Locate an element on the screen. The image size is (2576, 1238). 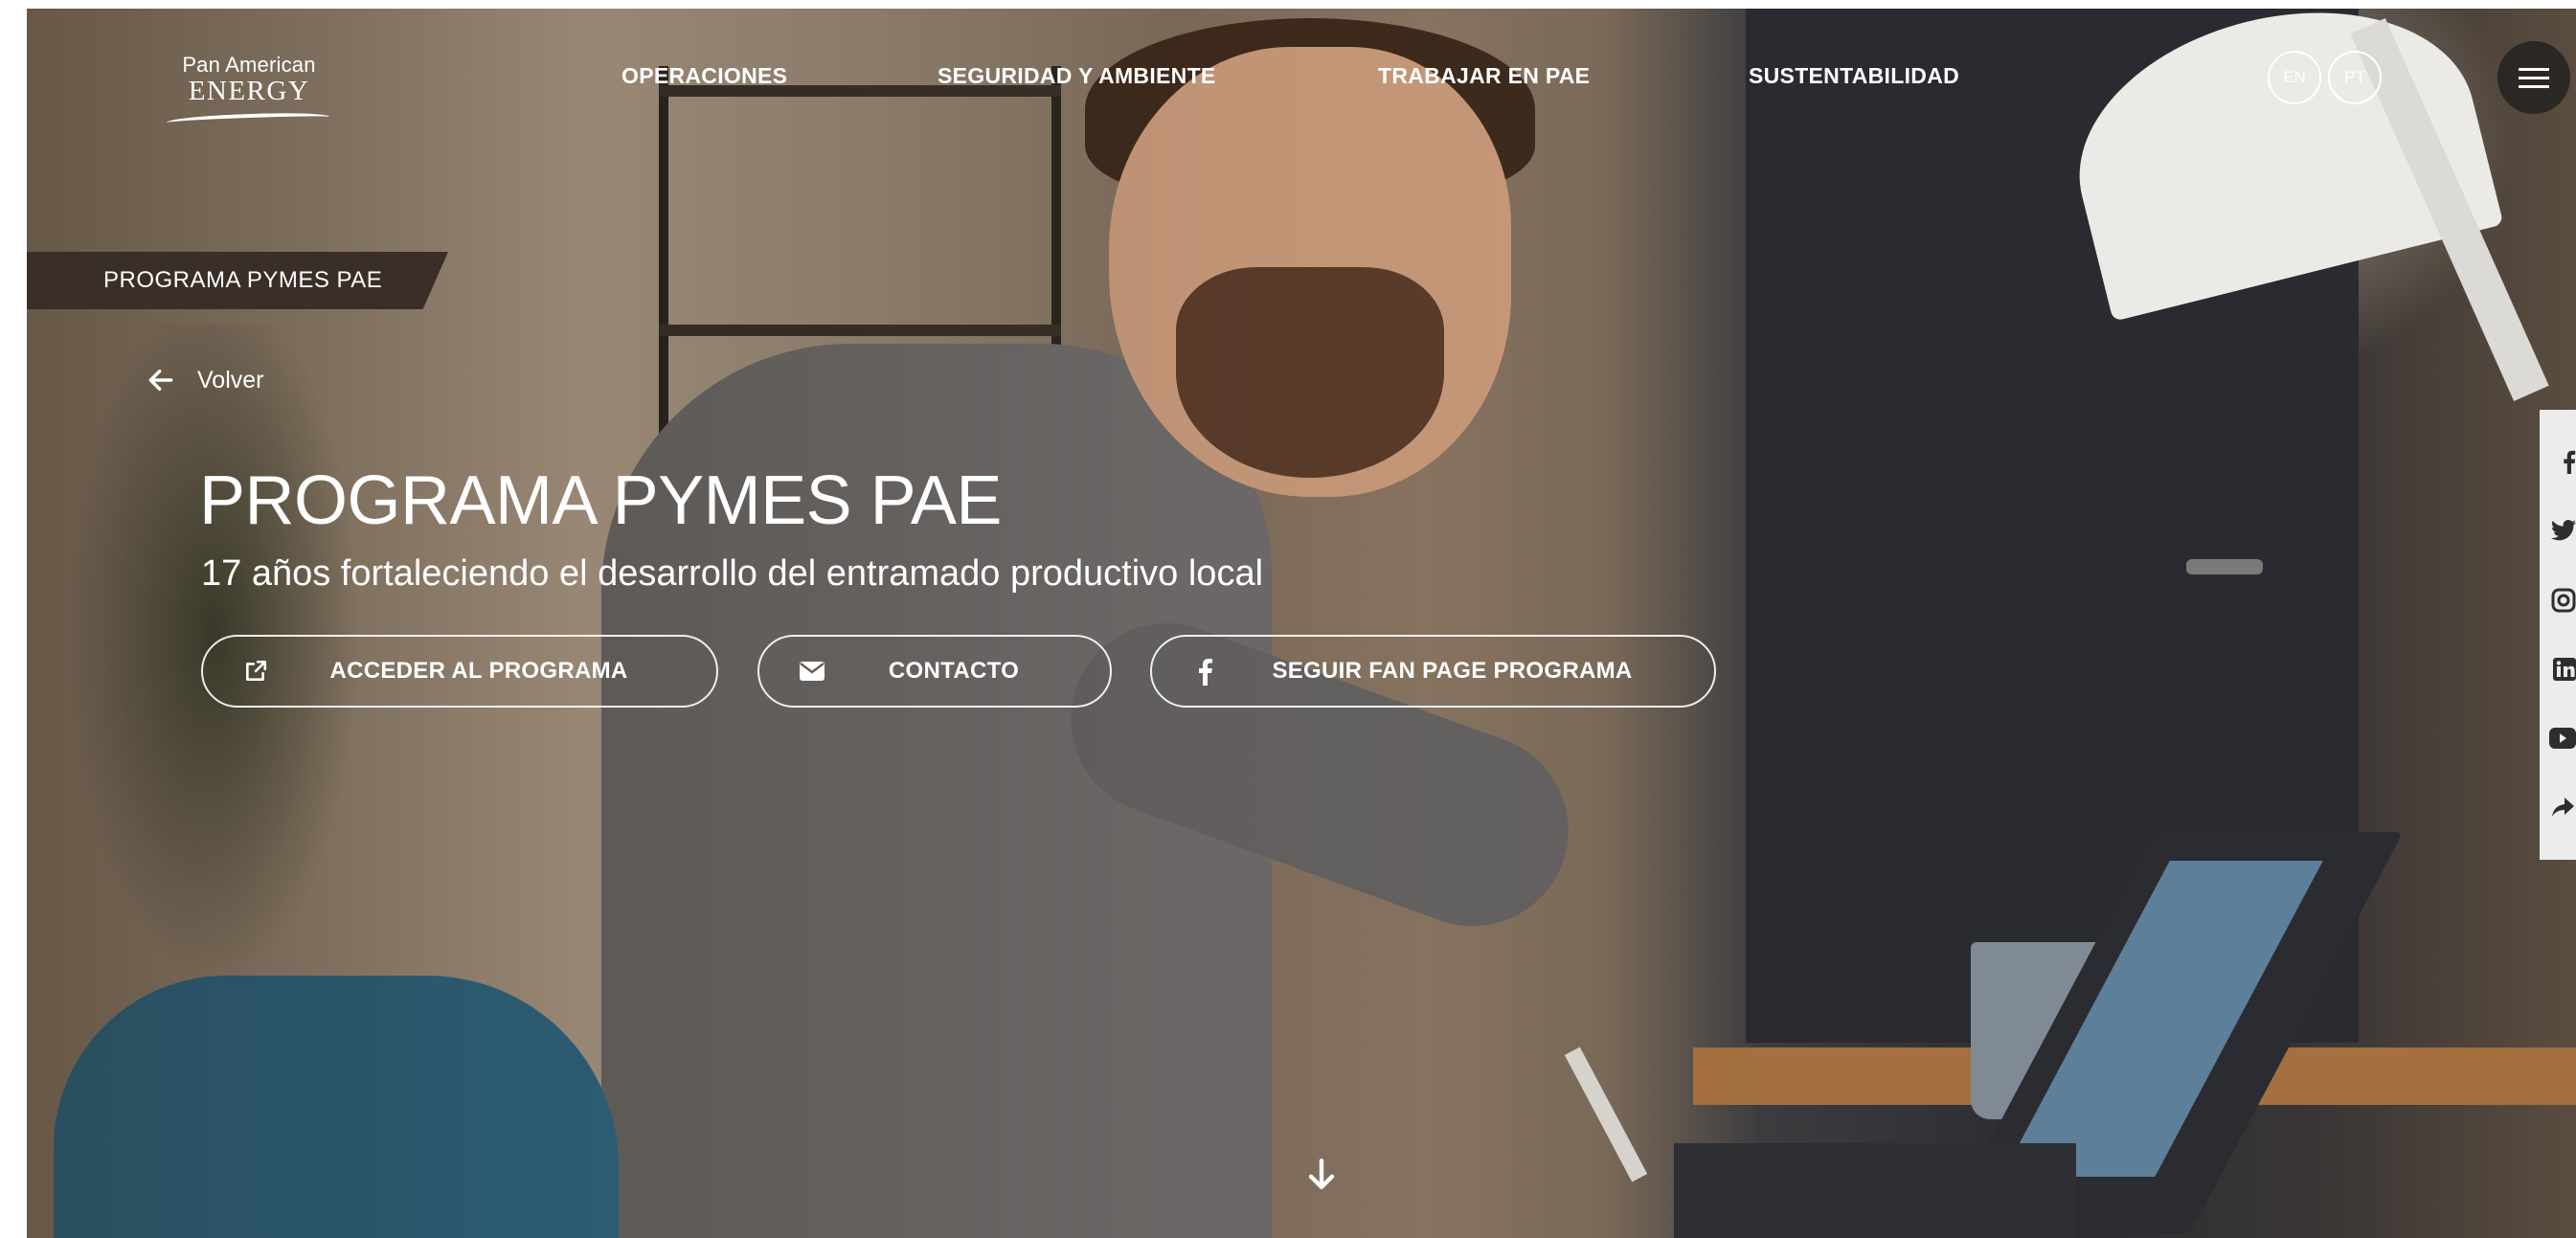
contacto-label: CONTACTO is located at coordinates (954, 671).